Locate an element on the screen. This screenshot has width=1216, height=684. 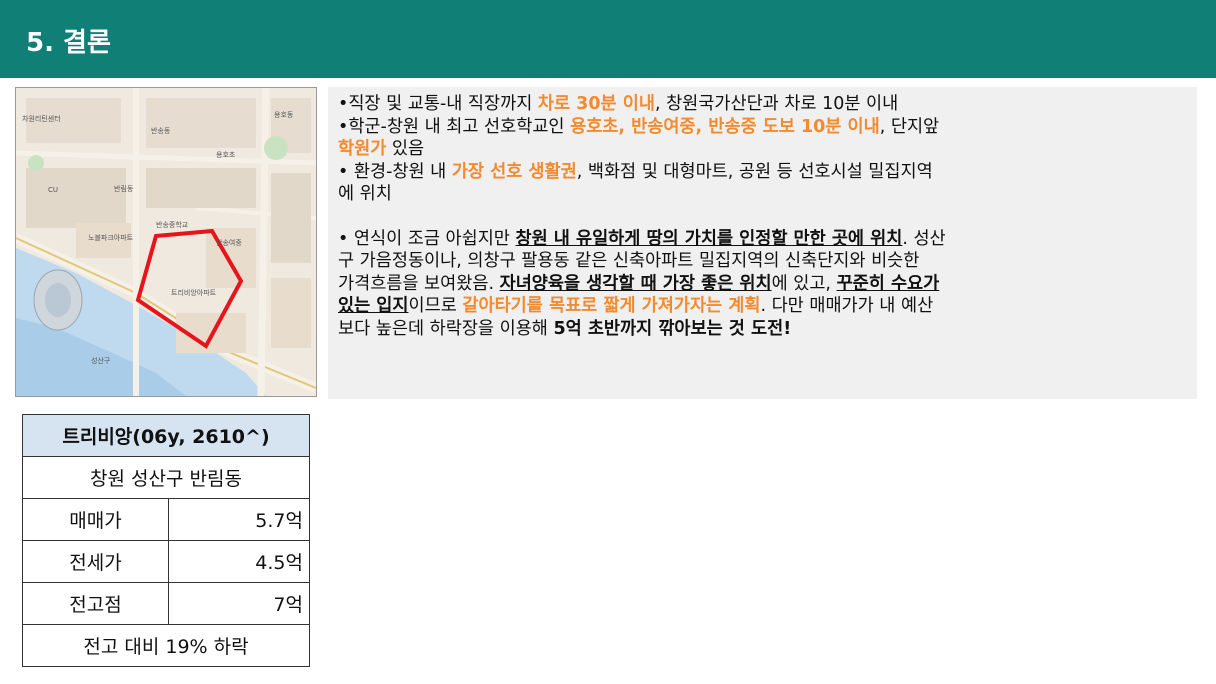
price-drop-note: 전고 대비 19% 하락 is located at coordinates (166, 645).